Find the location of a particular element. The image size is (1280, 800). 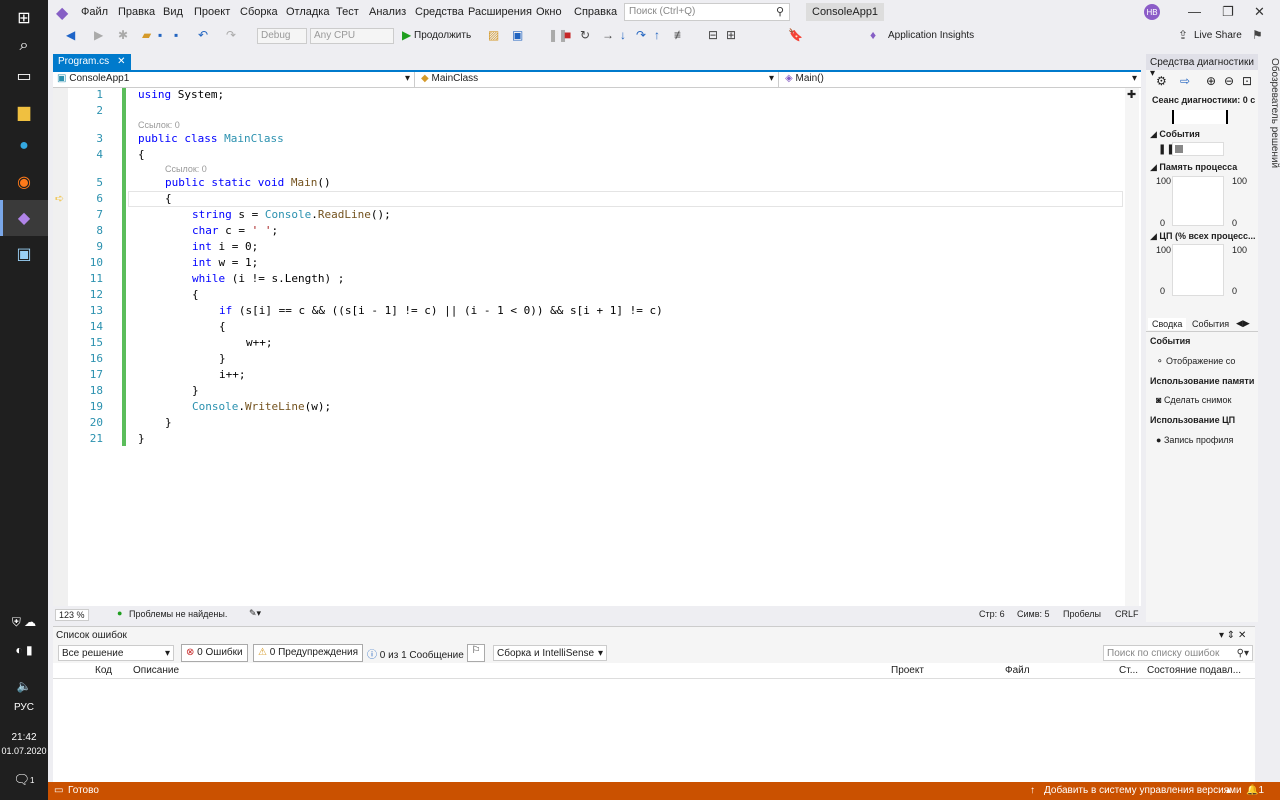

menu-view: Вид is located at coordinates (173, 12).